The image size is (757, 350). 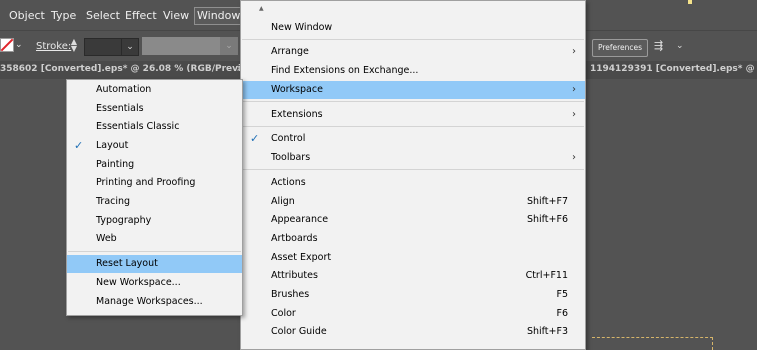 I want to click on menu-item-label: Actions, so click(x=288, y=182).